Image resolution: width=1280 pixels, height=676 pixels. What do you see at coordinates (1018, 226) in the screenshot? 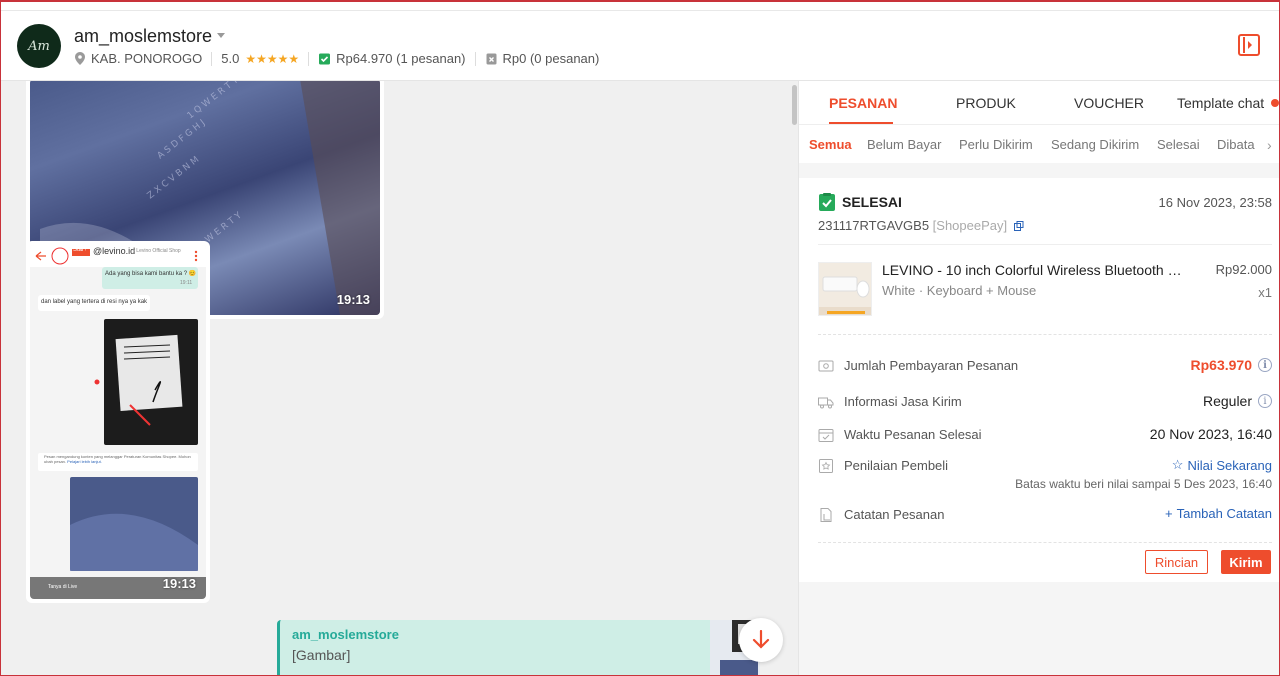
I see `copy-icon` at bounding box center [1018, 226].